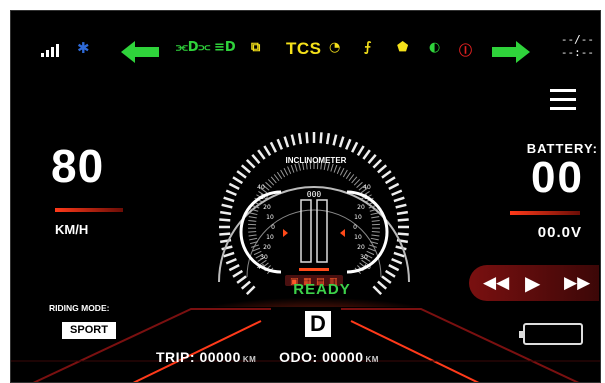 The height and width of the screenshot is (383, 605). What do you see at coordinates (342, 233) in the screenshot?
I see `right-incline-pointer` at bounding box center [342, 233].